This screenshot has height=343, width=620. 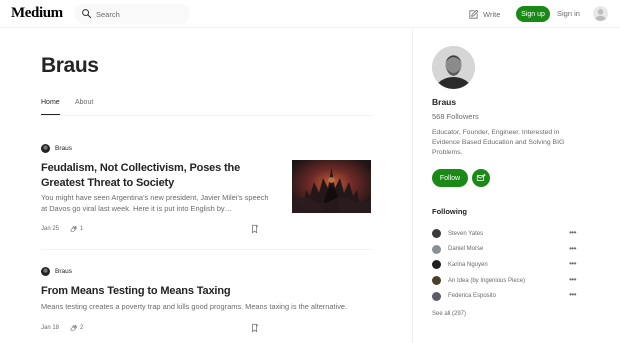 I want to click on user-avatar-icon, so click(x=600, y=13).